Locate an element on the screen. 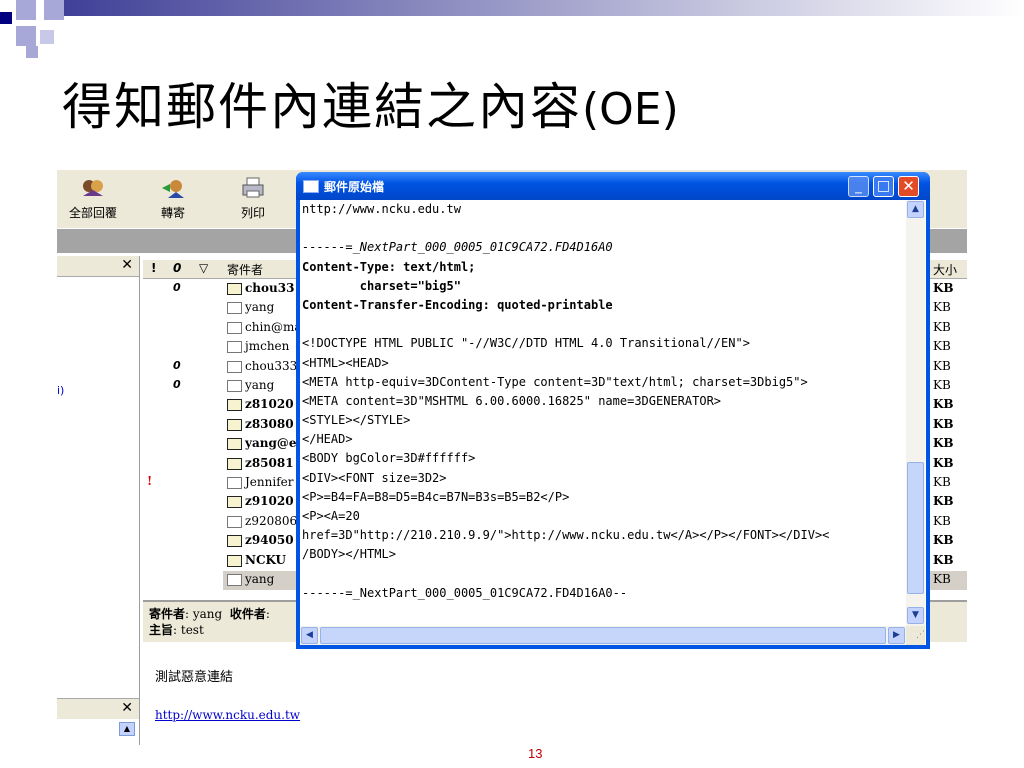 The height and width of the screenshot is (768, 1024). source-line: <P>=B4=FA=B8=D5=B4c=B7N=B3s=B5=B2</P> is located at coordinates (436, 496).